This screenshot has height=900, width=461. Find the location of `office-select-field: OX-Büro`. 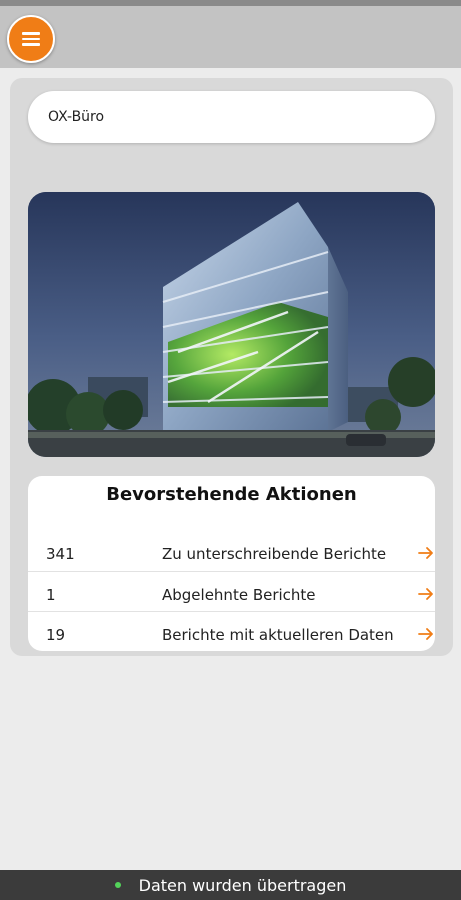

office-select-field: OX-Büro is located at coordinates (231, 117).